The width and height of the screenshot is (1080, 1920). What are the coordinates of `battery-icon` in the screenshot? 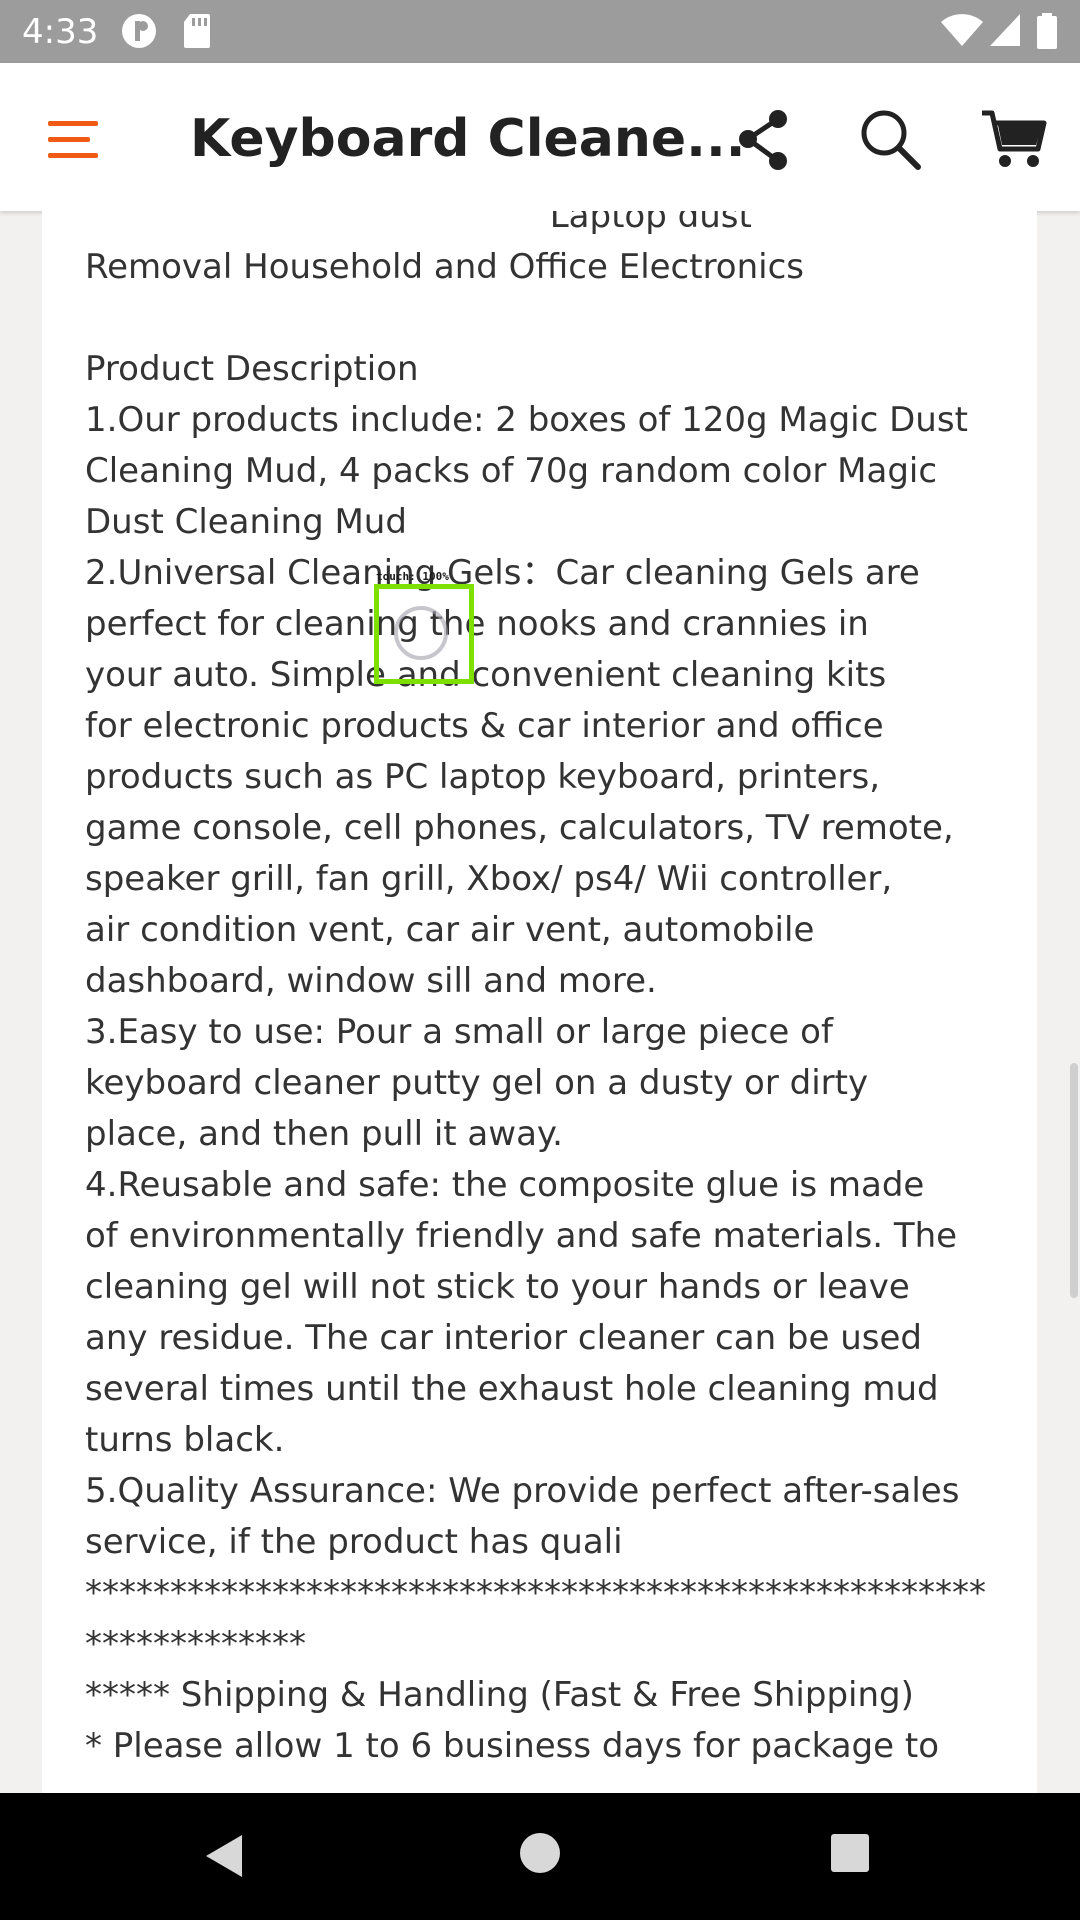 It's located at (1047, 31).